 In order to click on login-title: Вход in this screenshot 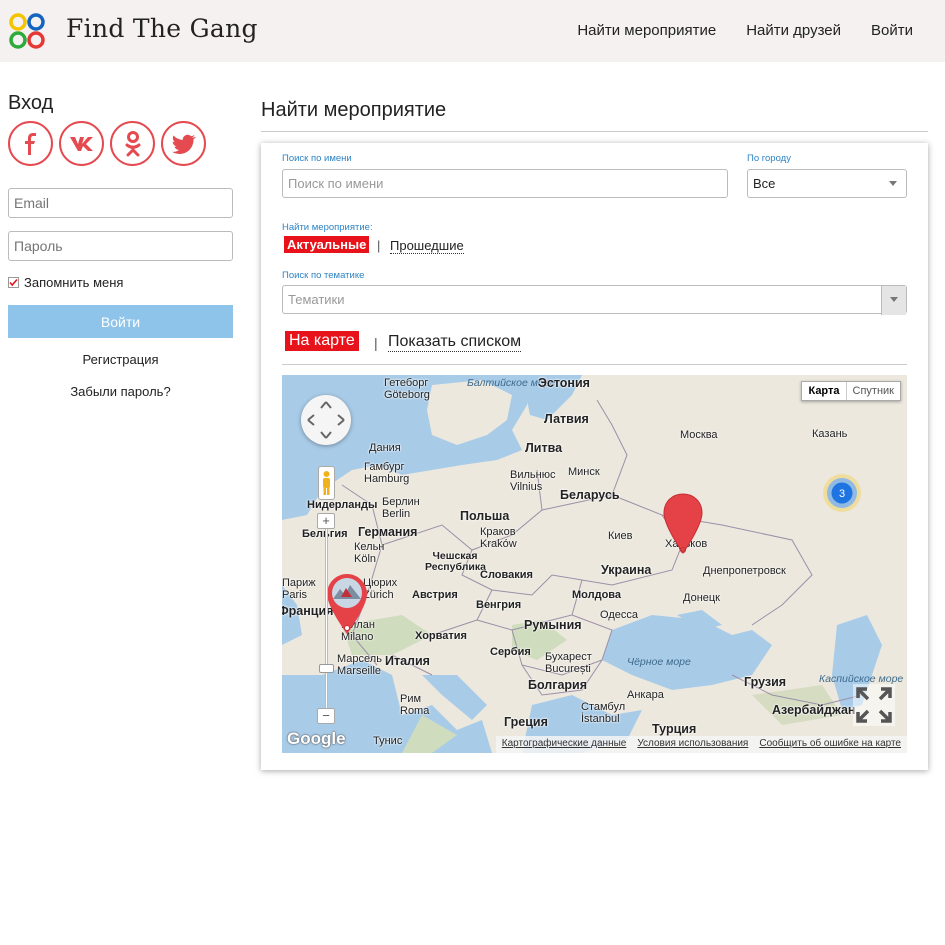, I will do `click(31, 103)`.